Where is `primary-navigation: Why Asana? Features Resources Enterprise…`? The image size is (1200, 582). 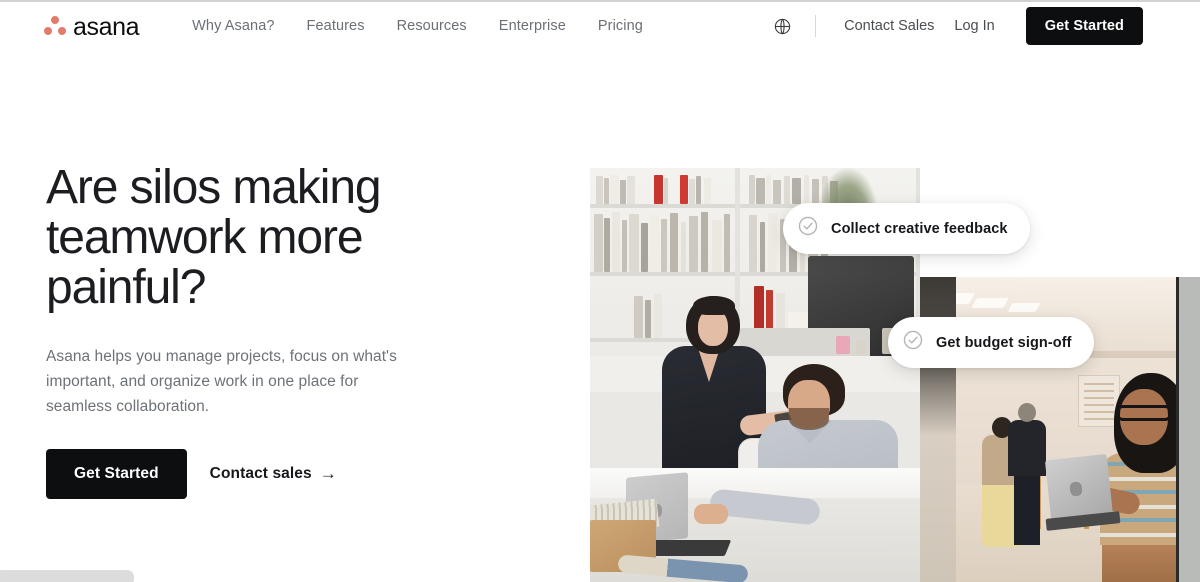 primary-navigation: Why Asana? Features Resources Enterprise… is located at coordinates (417, 26).